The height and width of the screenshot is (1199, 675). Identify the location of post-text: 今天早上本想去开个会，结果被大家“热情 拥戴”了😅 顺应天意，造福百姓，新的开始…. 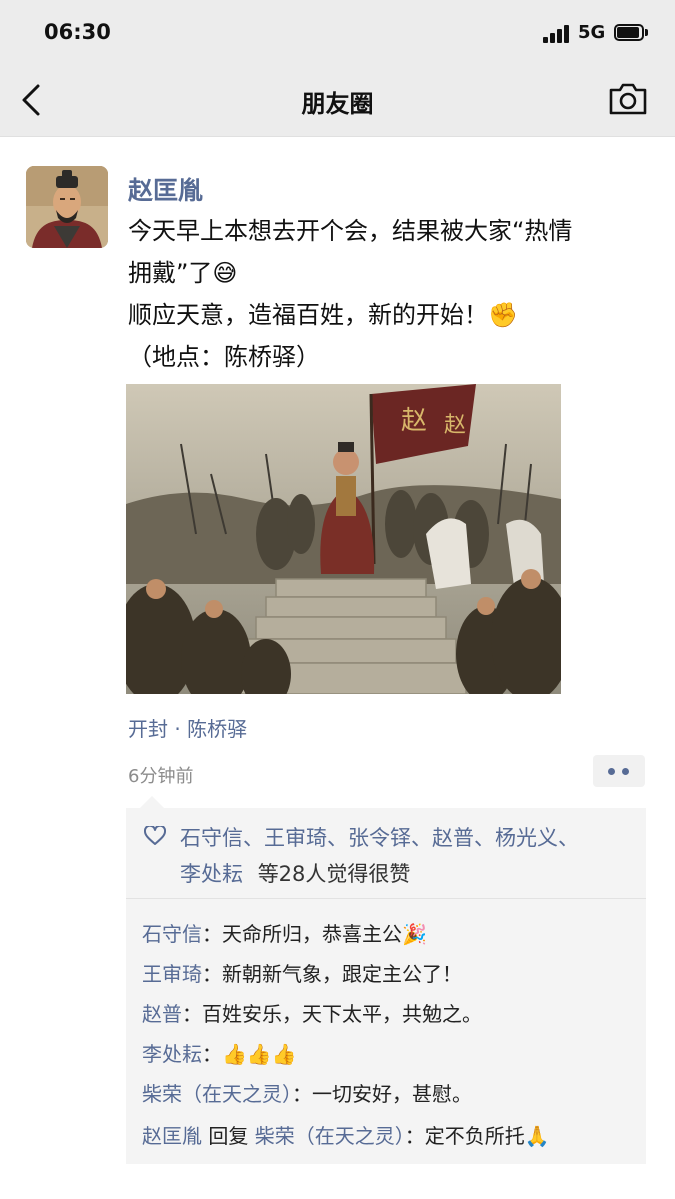
(378, 294).